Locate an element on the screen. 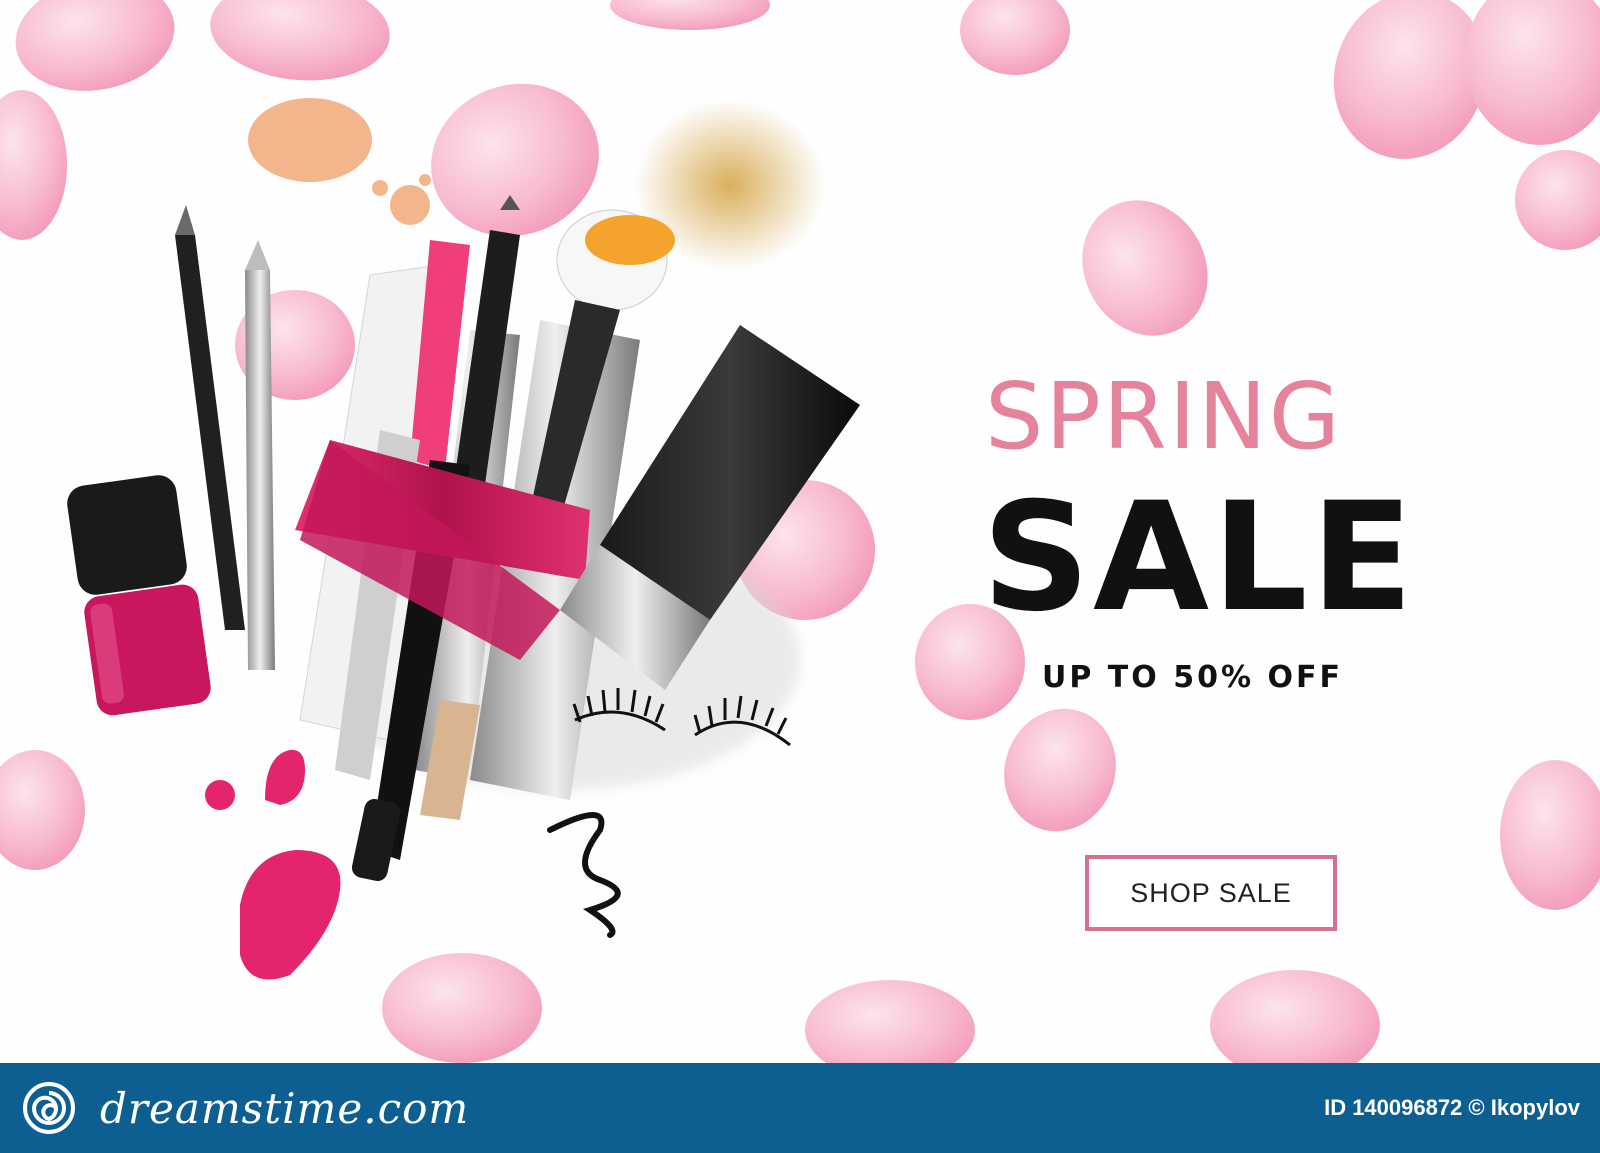 Image resolution: width=1600 pixels, height=1153 pixels. stock-footer: dreamstime.com ID 140096872 © Ikopylov is located at coordinates (800, 1108).